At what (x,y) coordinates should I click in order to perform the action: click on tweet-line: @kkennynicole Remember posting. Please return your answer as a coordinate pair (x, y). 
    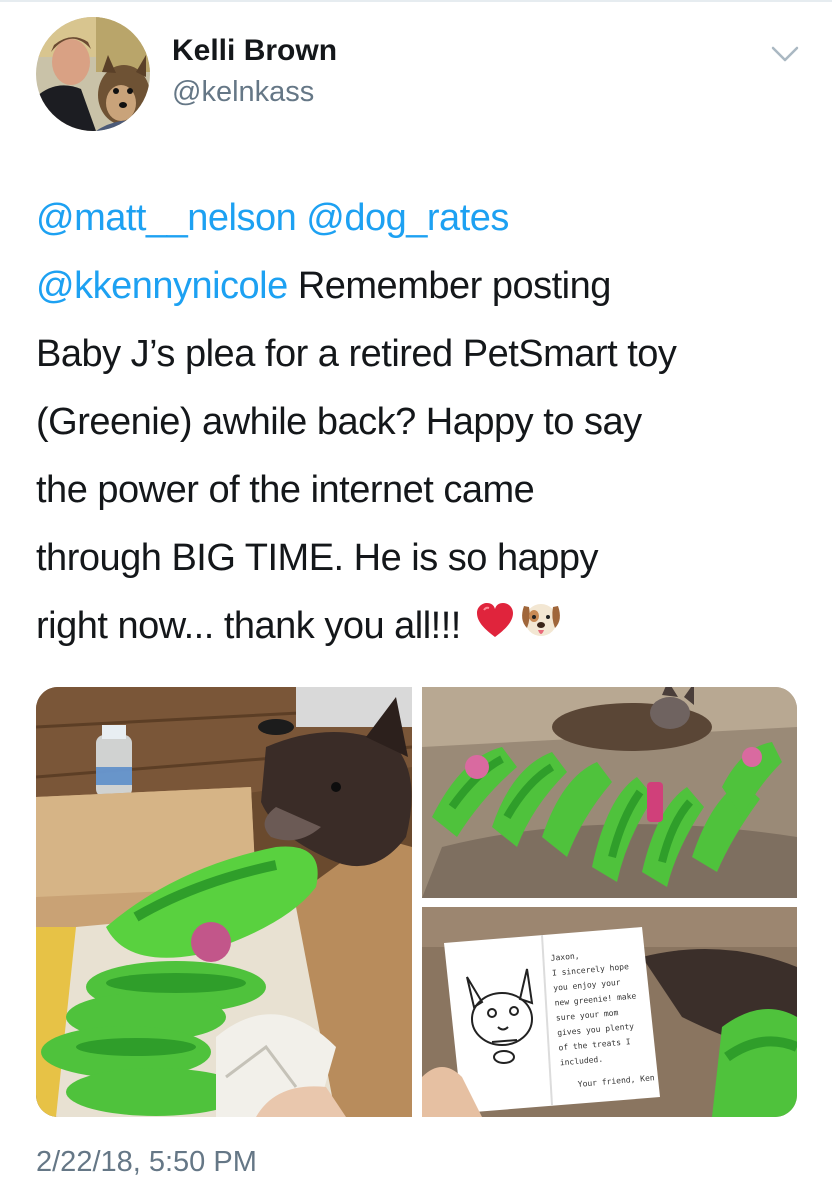
    Looking at the image, I should click on (421, 286).